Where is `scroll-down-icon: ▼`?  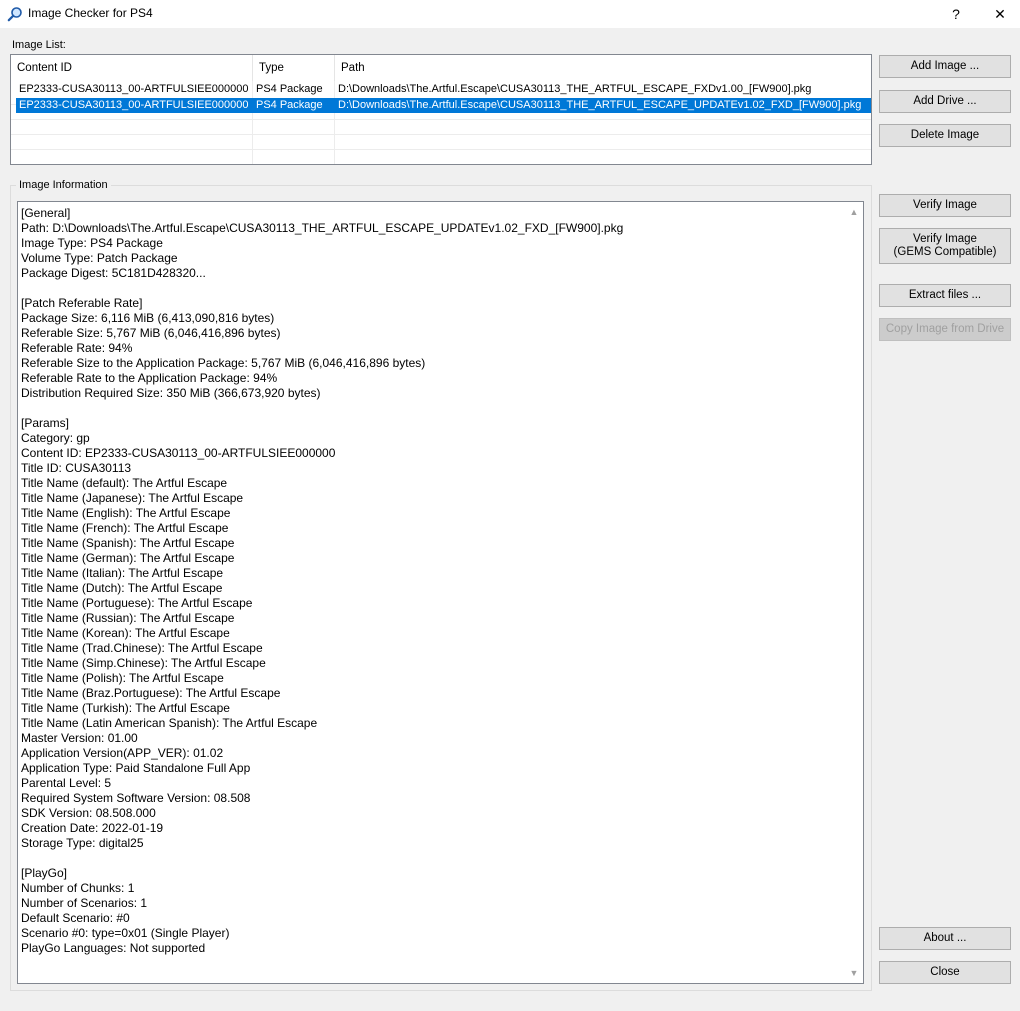 scroll-down-icon: ▼ is located at coordinates (854, 973).